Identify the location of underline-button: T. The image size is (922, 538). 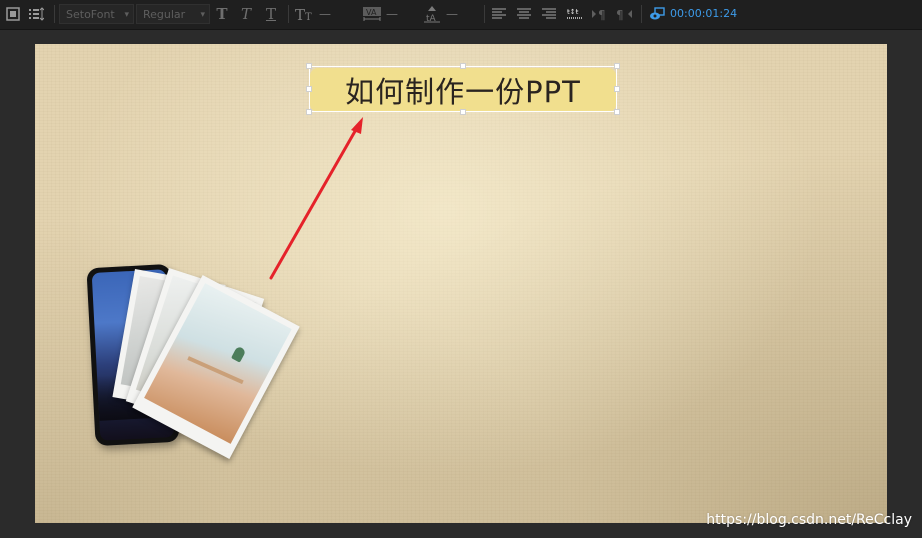
(271, 14).